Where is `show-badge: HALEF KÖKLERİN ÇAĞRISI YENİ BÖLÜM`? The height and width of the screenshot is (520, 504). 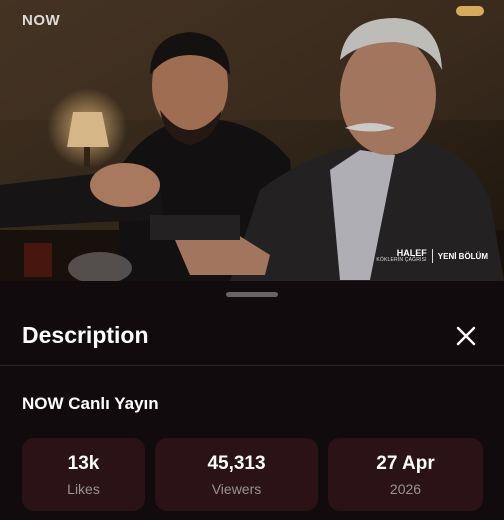 show-badge: HALEF KÖKLERİN ÇAĞRISI YENİ BÖLÜM is located at coordinates (432, 256).